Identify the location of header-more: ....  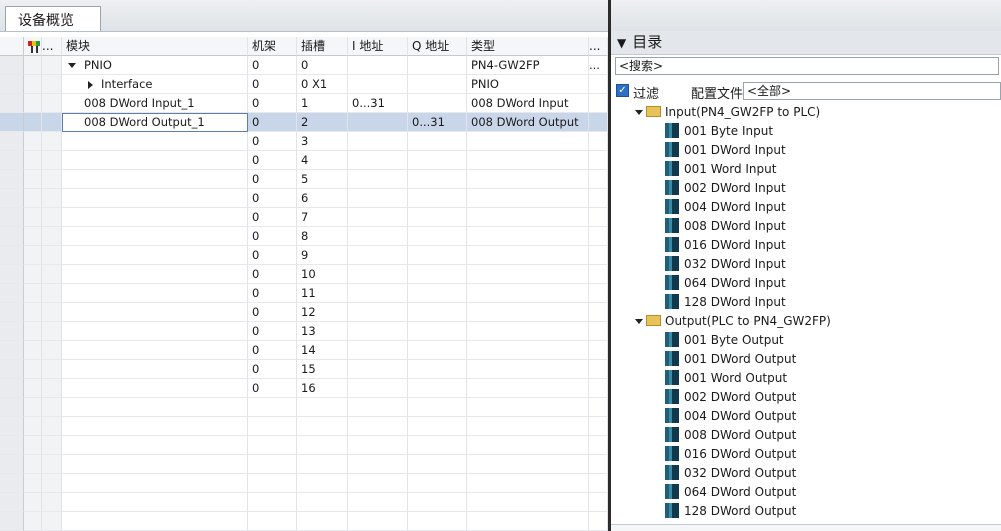
(598, 46).